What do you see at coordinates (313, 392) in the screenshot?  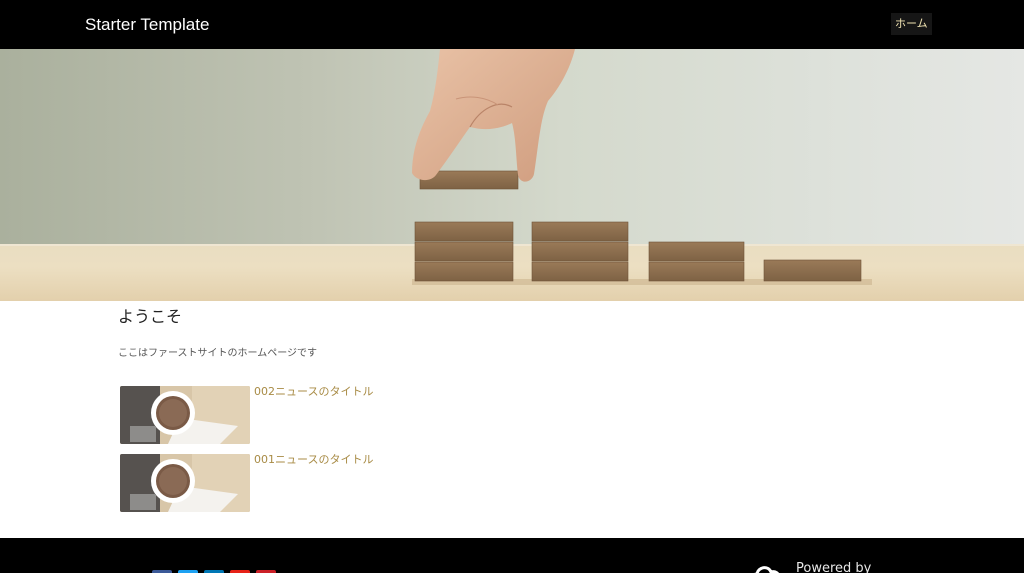 I see `news-title-link: 002ニュースのタイトル` at bounding box center [313, 392].